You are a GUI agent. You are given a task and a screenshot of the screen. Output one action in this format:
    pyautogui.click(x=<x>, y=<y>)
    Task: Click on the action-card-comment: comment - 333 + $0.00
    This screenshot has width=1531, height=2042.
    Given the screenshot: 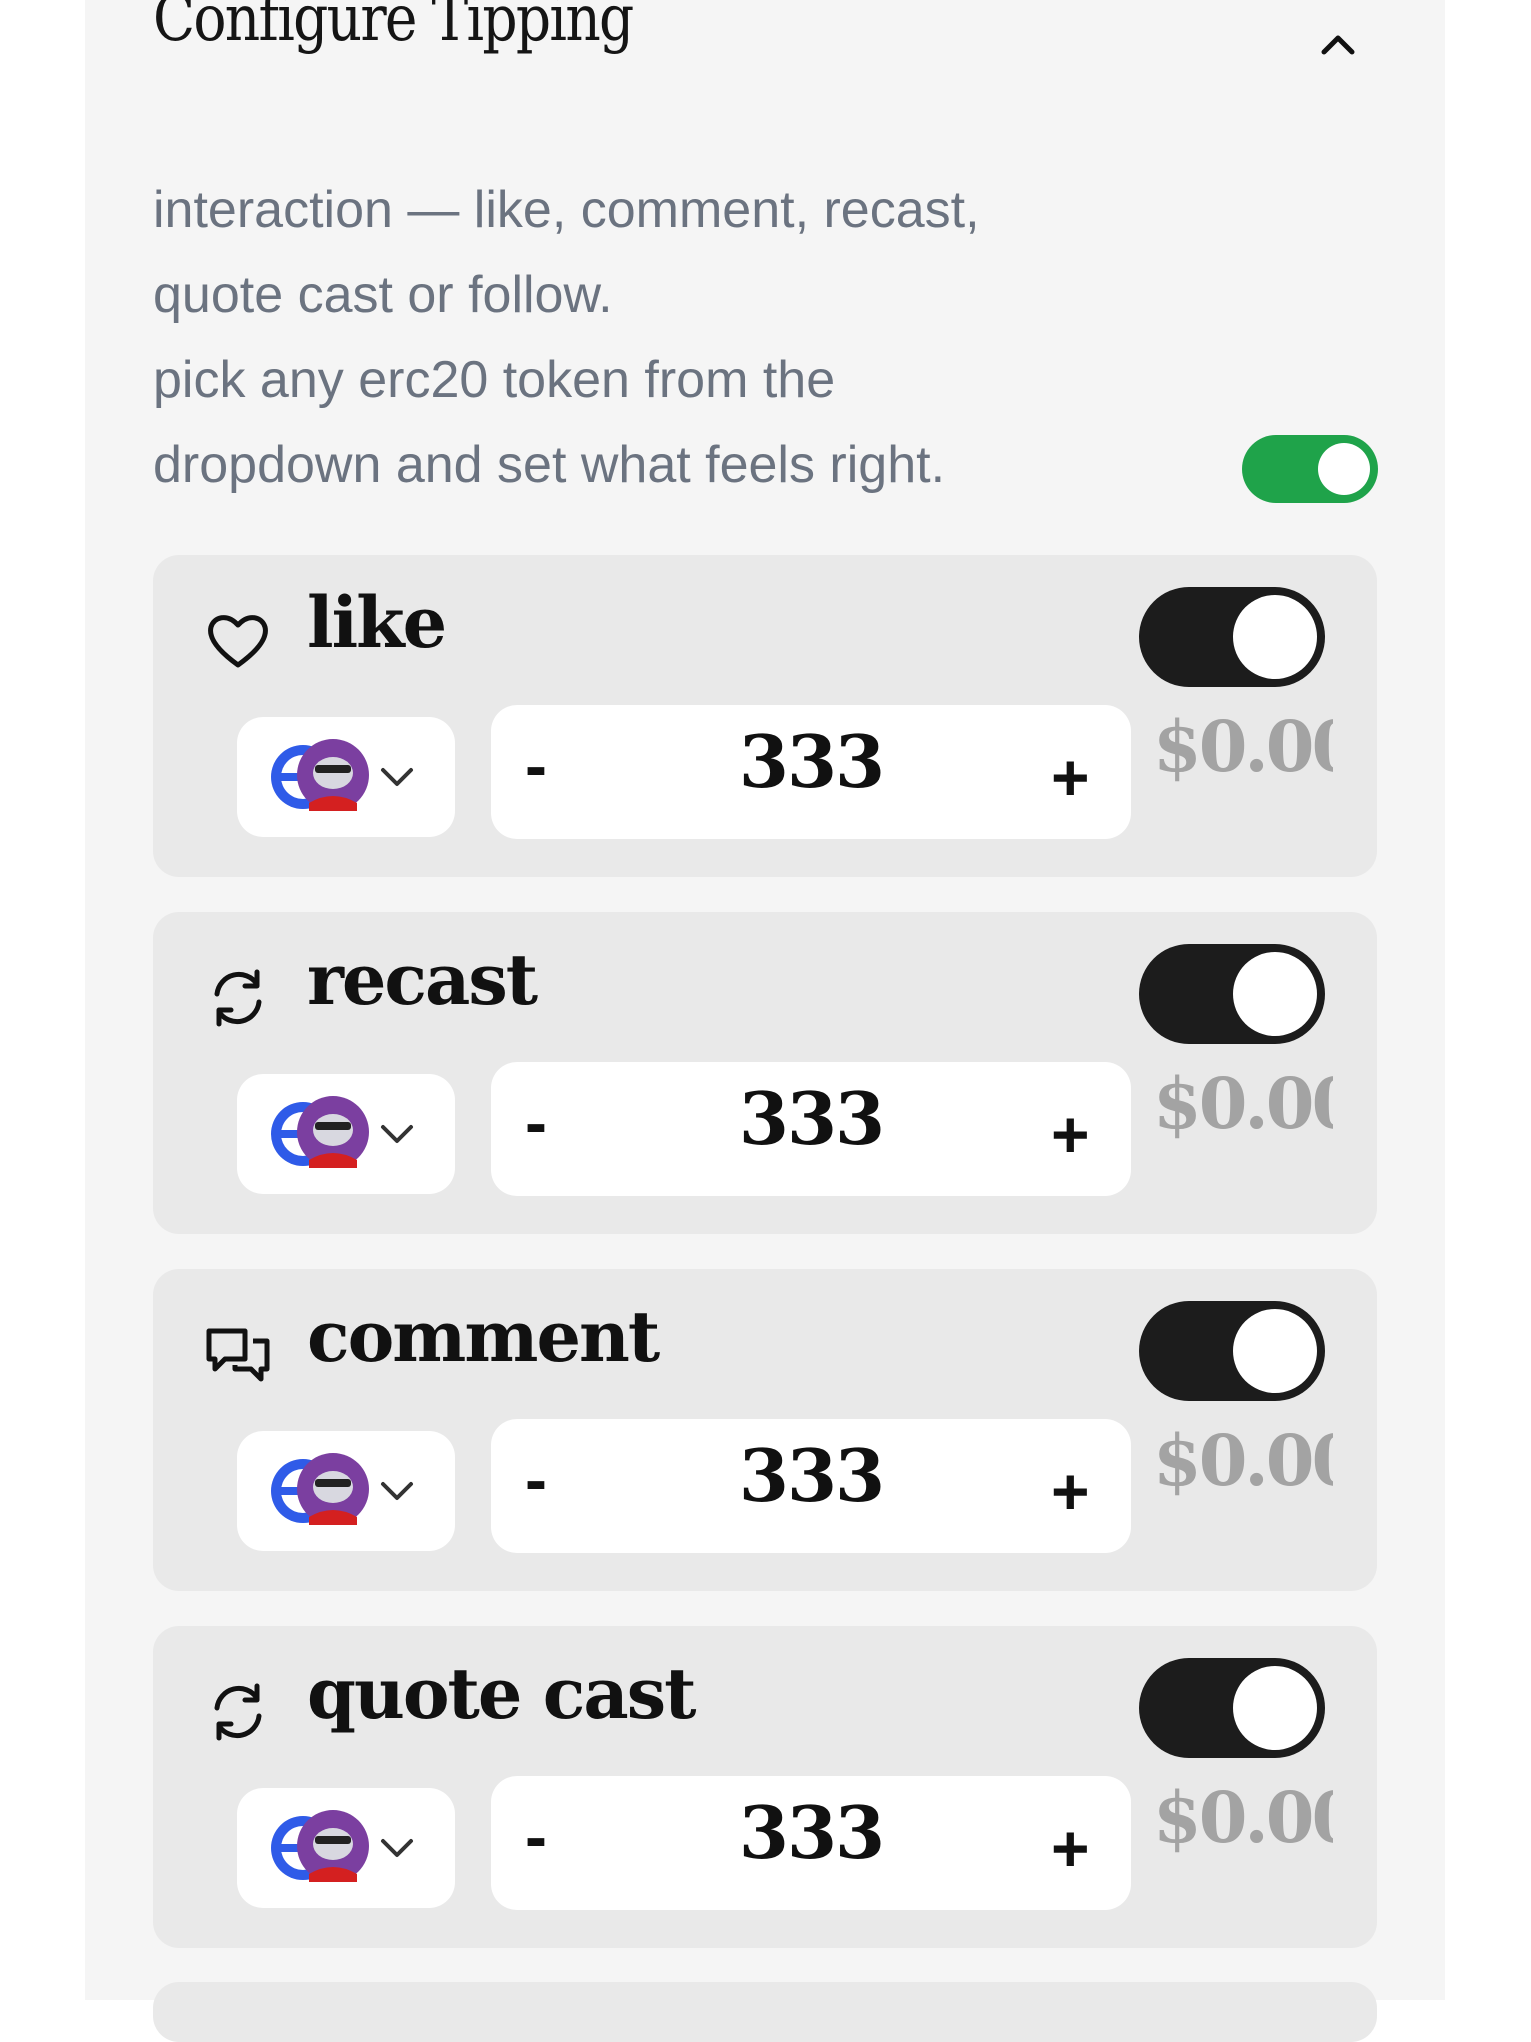 What is the action you would take?
    pyautogui.click(x=765, y=1430)
    